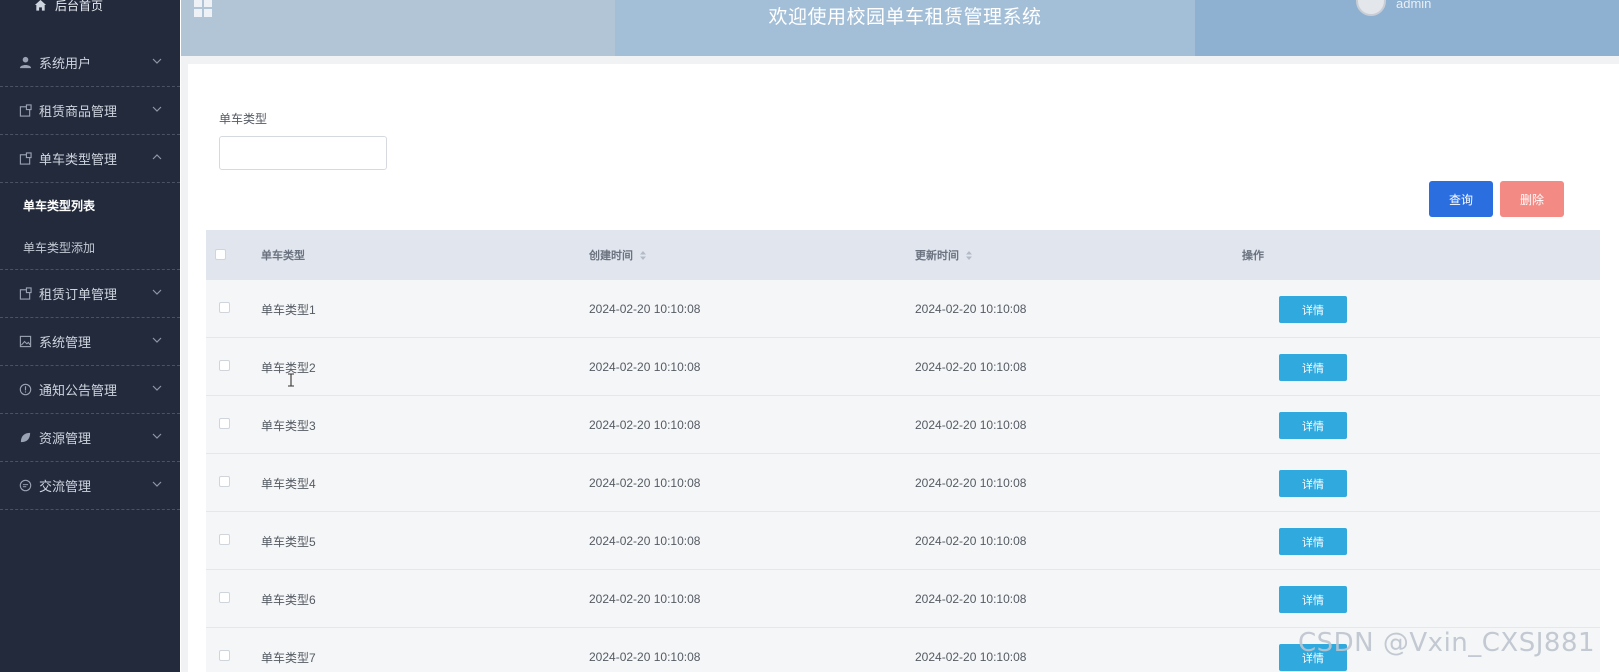 This screenshot has width=1619, height=672. What do you see at coordinates (291, 380) in the screenshot?
I see `text-cursor-icon` at bounding box center [291, 380].